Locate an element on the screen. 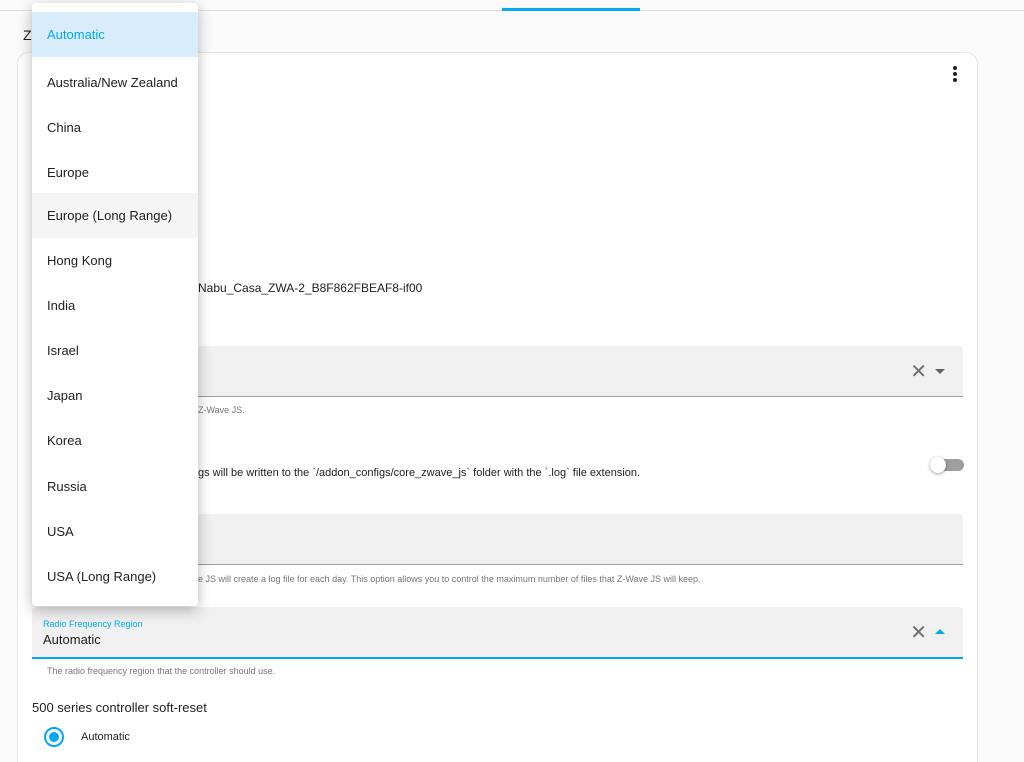 The width and height of the screenshot is (1024, 762). soft-reset-radio-automatic is located at coordinates (54, 737).